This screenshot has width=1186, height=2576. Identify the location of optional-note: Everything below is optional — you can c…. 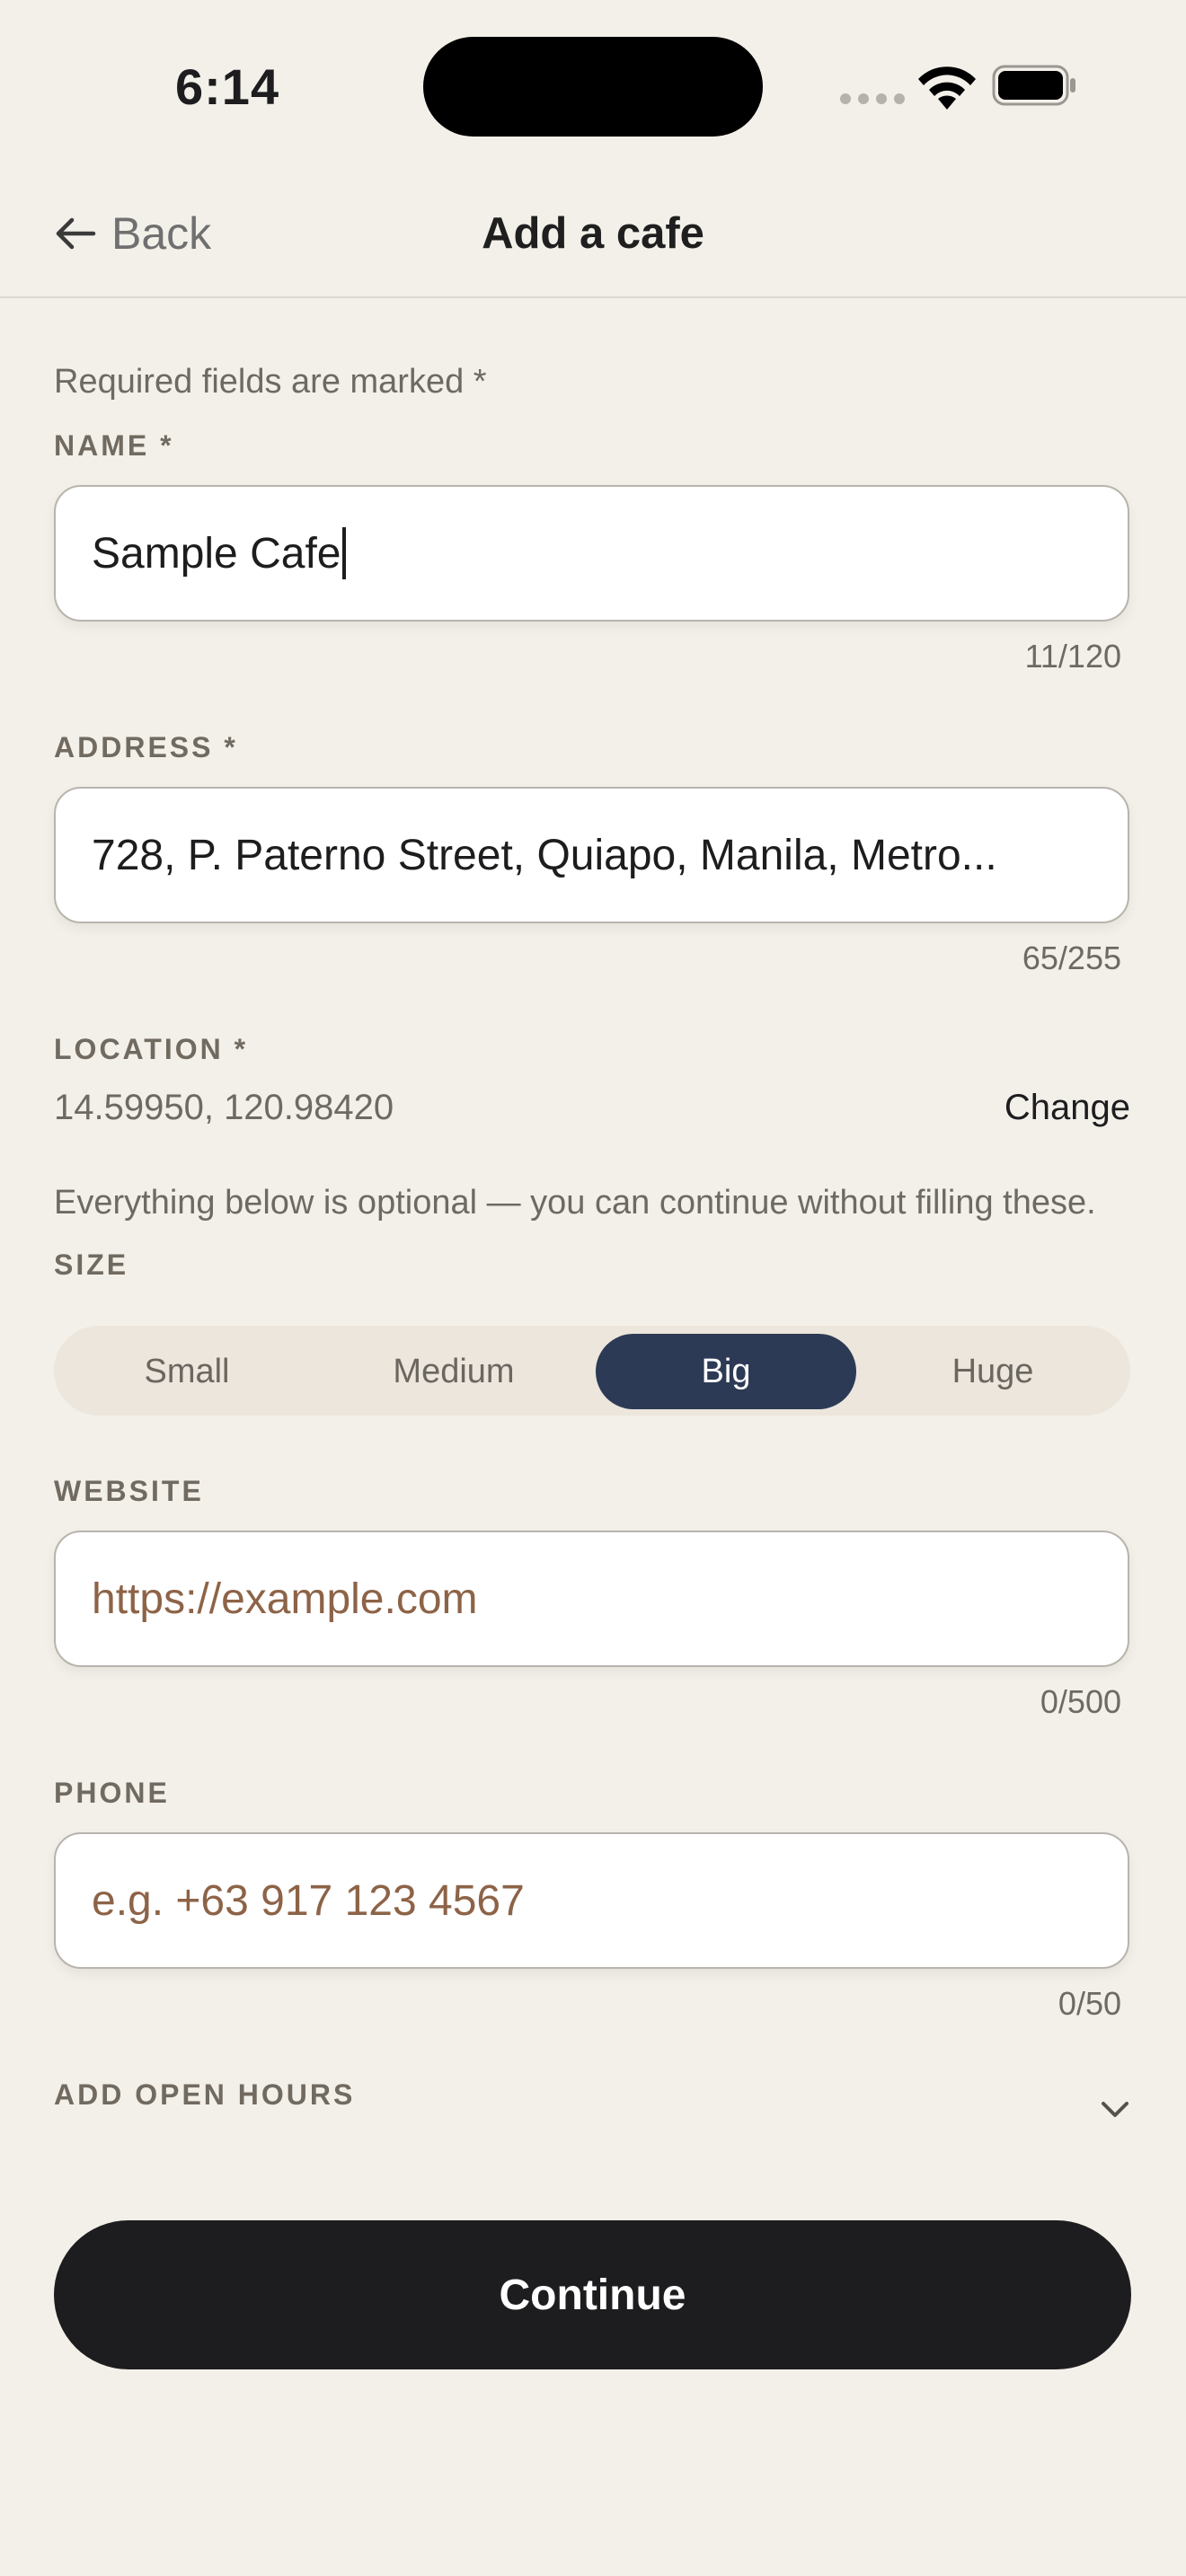
(575, 1203).